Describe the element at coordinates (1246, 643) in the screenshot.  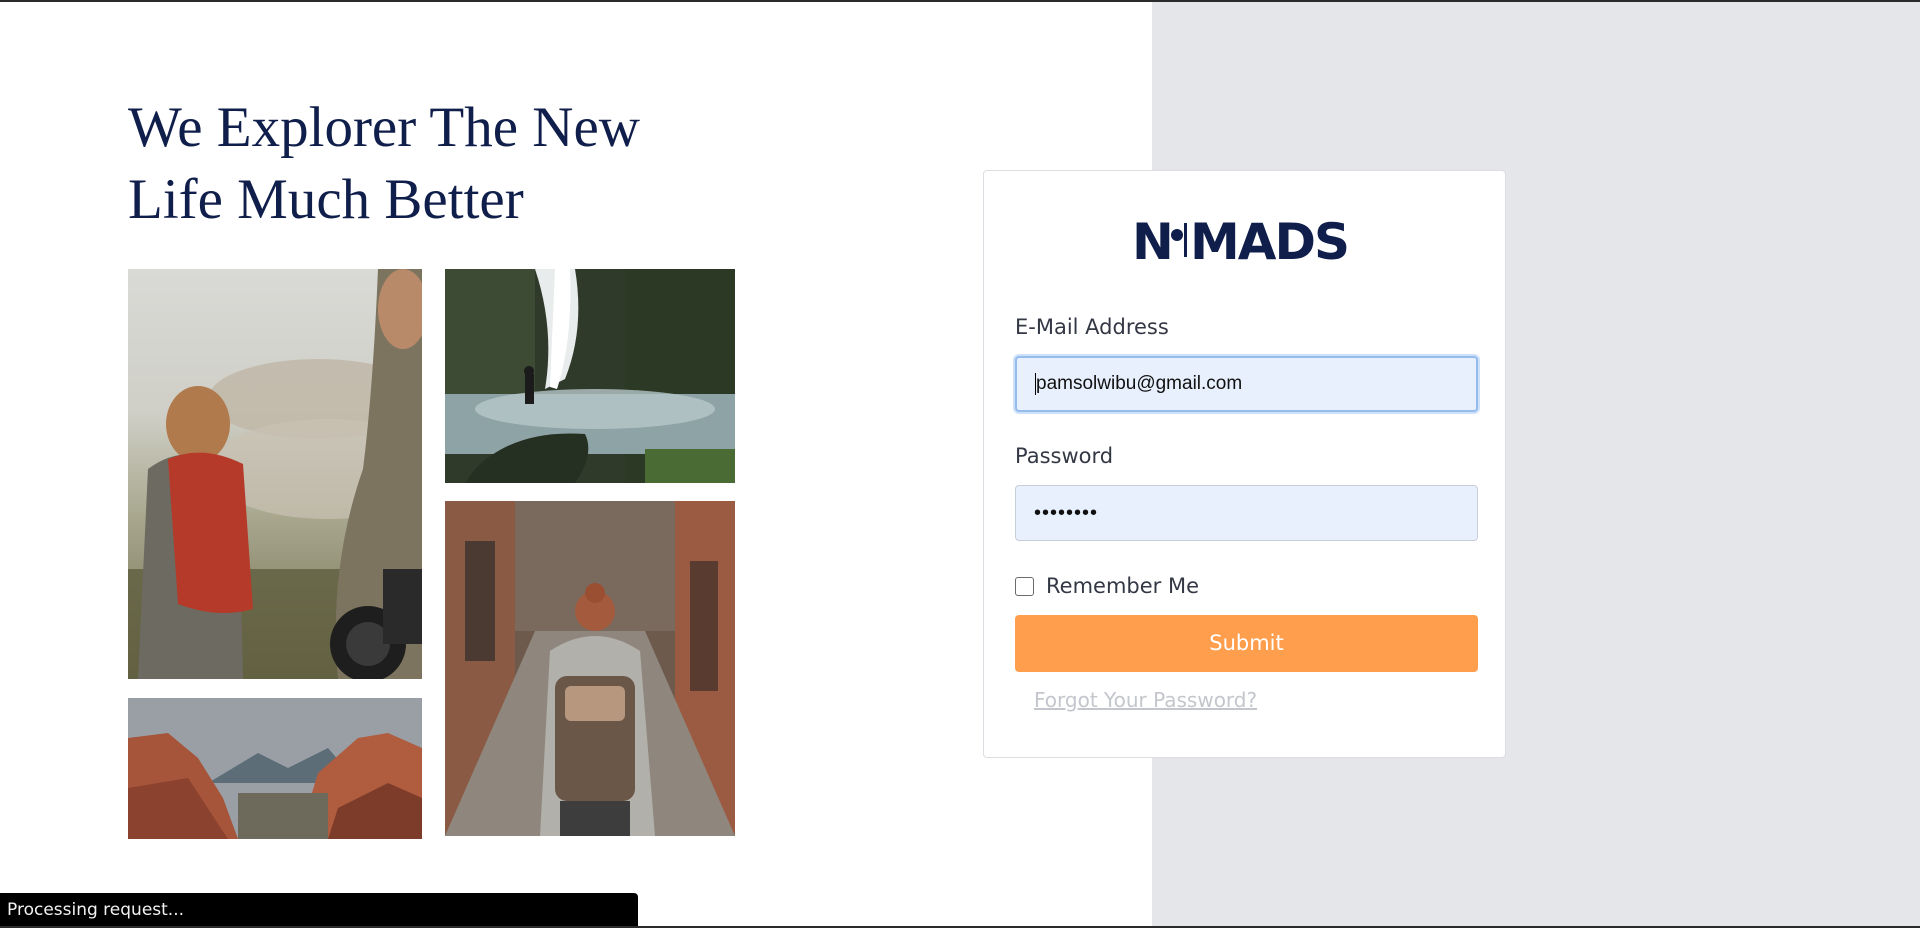
I see `submit-button: Submit` at that location.